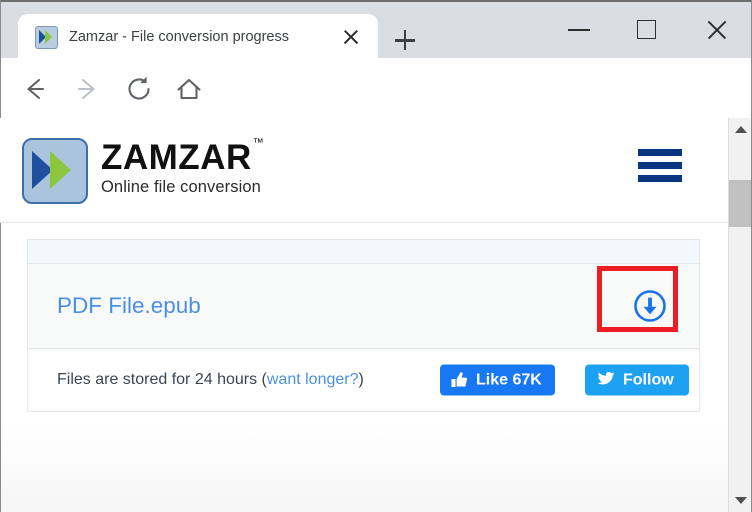 This screenshot has width=752, height=512. Describe the element at coordinates (351, 37) in the screenshot. I see `close-tab-icon` at that location.